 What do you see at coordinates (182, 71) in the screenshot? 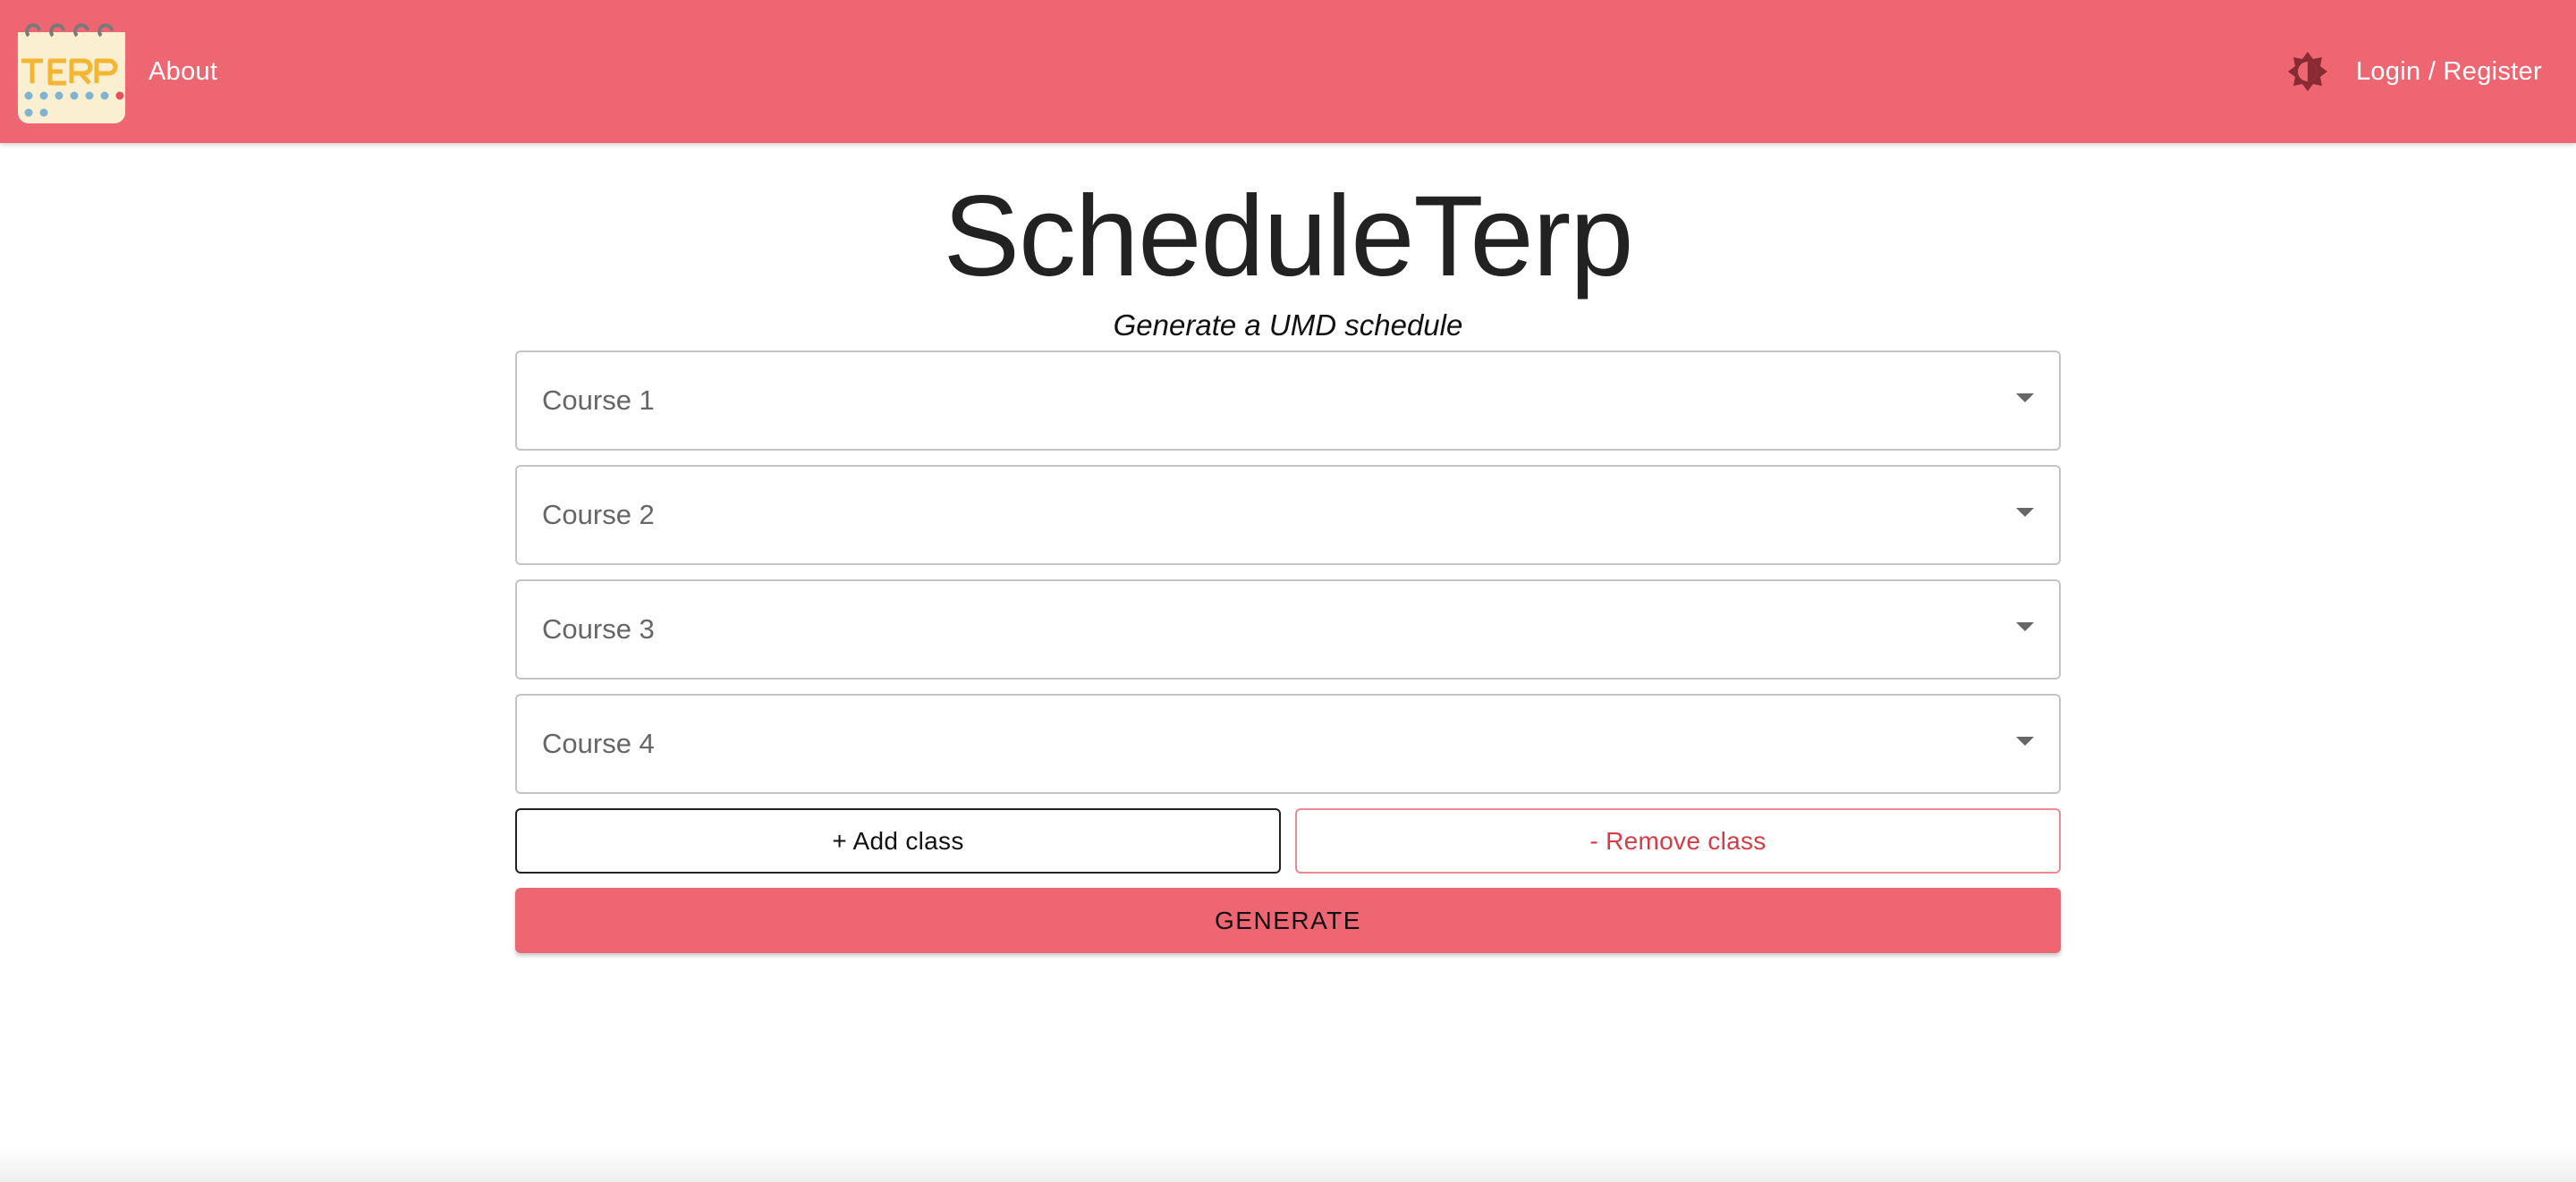
I see `about-link: About` at bounding box center [182, 71].